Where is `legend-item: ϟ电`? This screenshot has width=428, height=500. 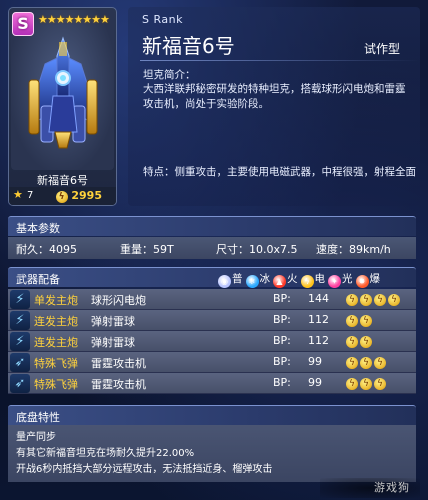
legend-item: ϟ电 is located at coordinates (313, 280).